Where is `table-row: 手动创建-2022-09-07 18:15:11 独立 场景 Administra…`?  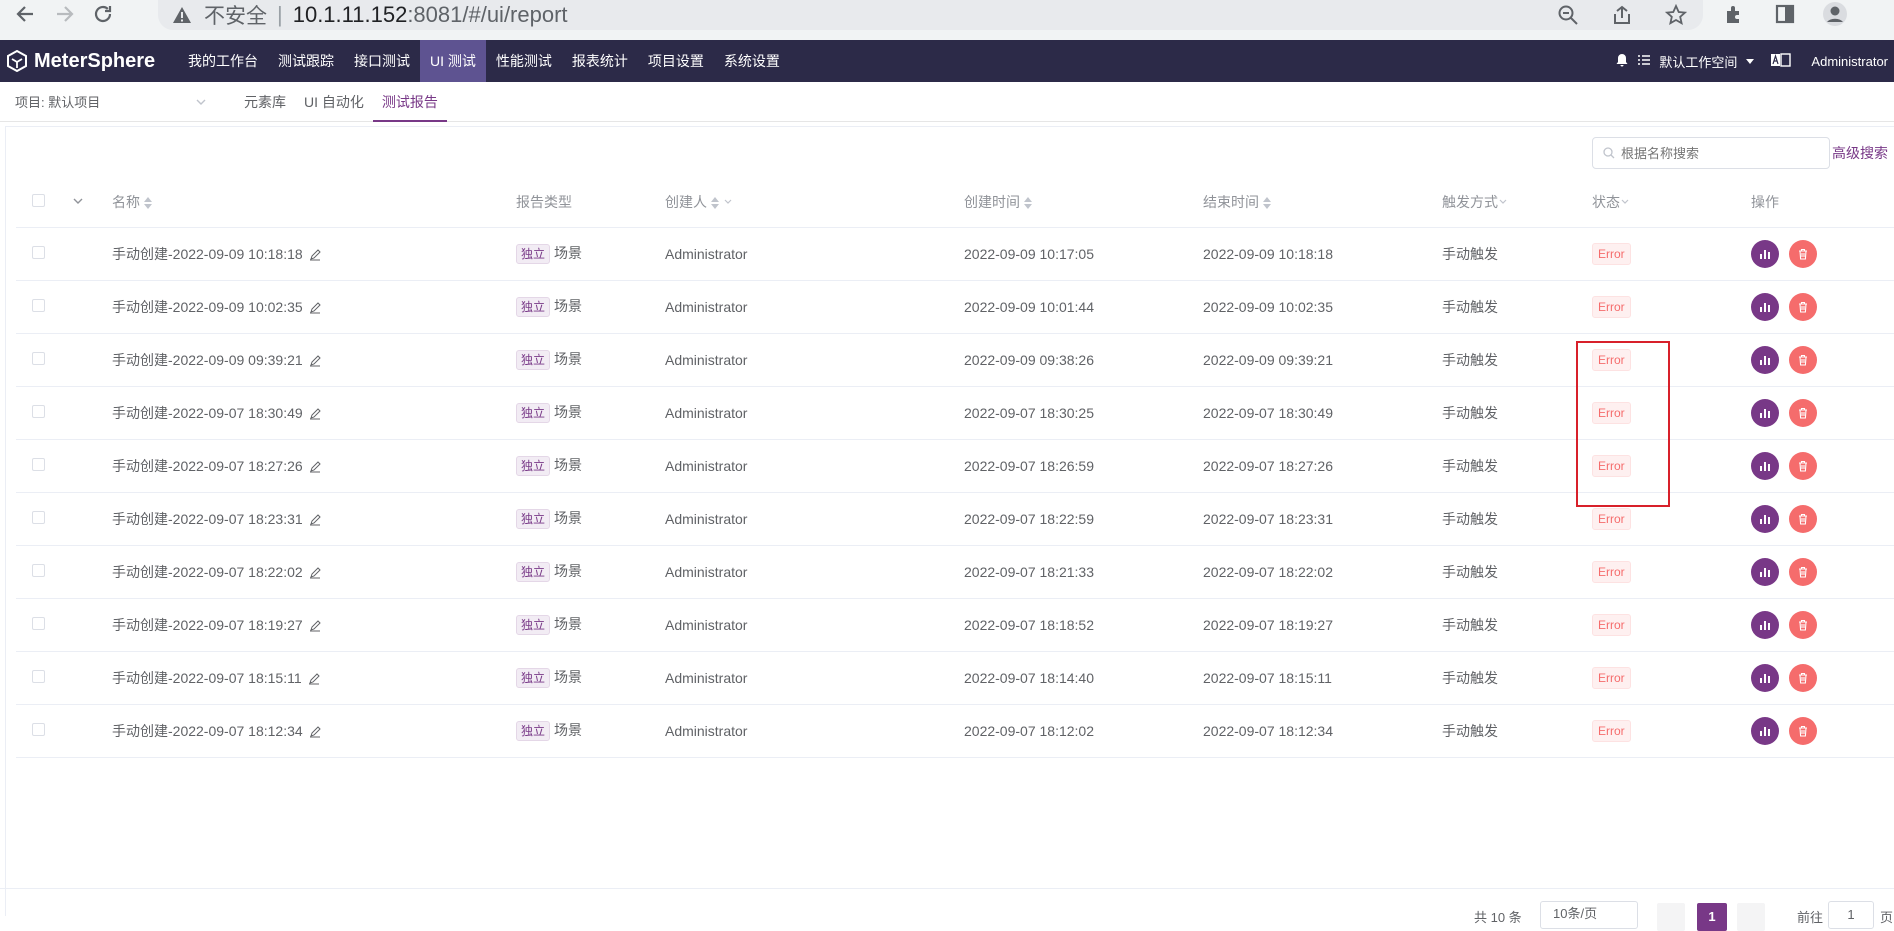
table-row: 手动创建-2022-09-07 18:15:11 独立 场景 Administra… is located at coordinates (955, 678).